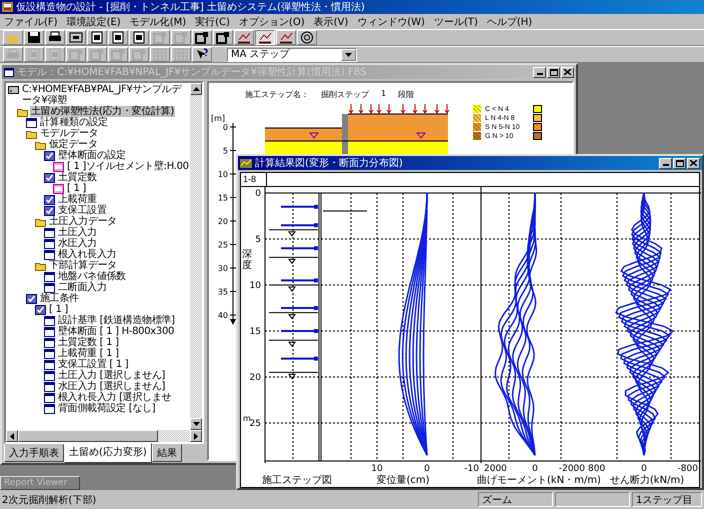 Image resolution: width=704 pixels, height=509 pixels. Describe the element at coordinates (59, 298) in the screenshot. I see `tree-item: 施工条件` at that location.